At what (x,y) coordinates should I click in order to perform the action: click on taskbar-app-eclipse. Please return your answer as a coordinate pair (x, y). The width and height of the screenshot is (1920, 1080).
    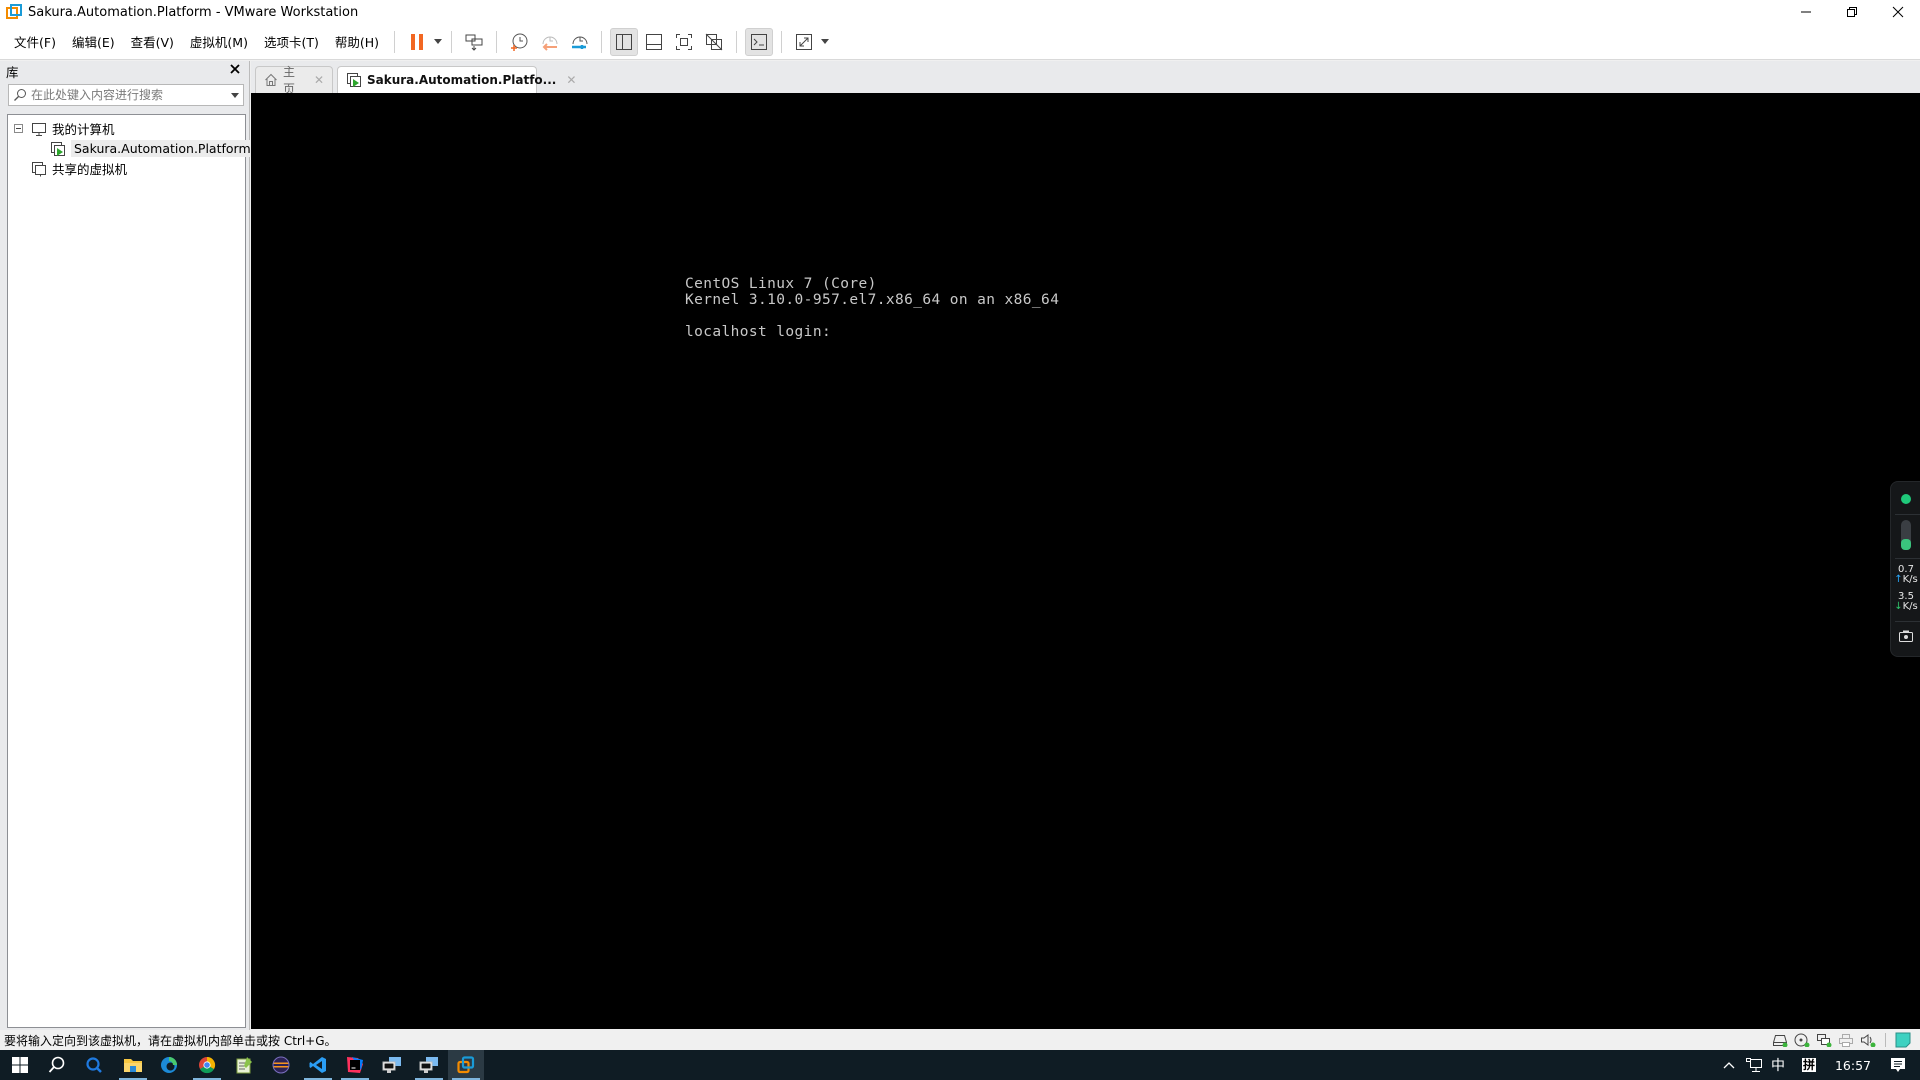
    Looking at the image, I should click on (281, 1065).